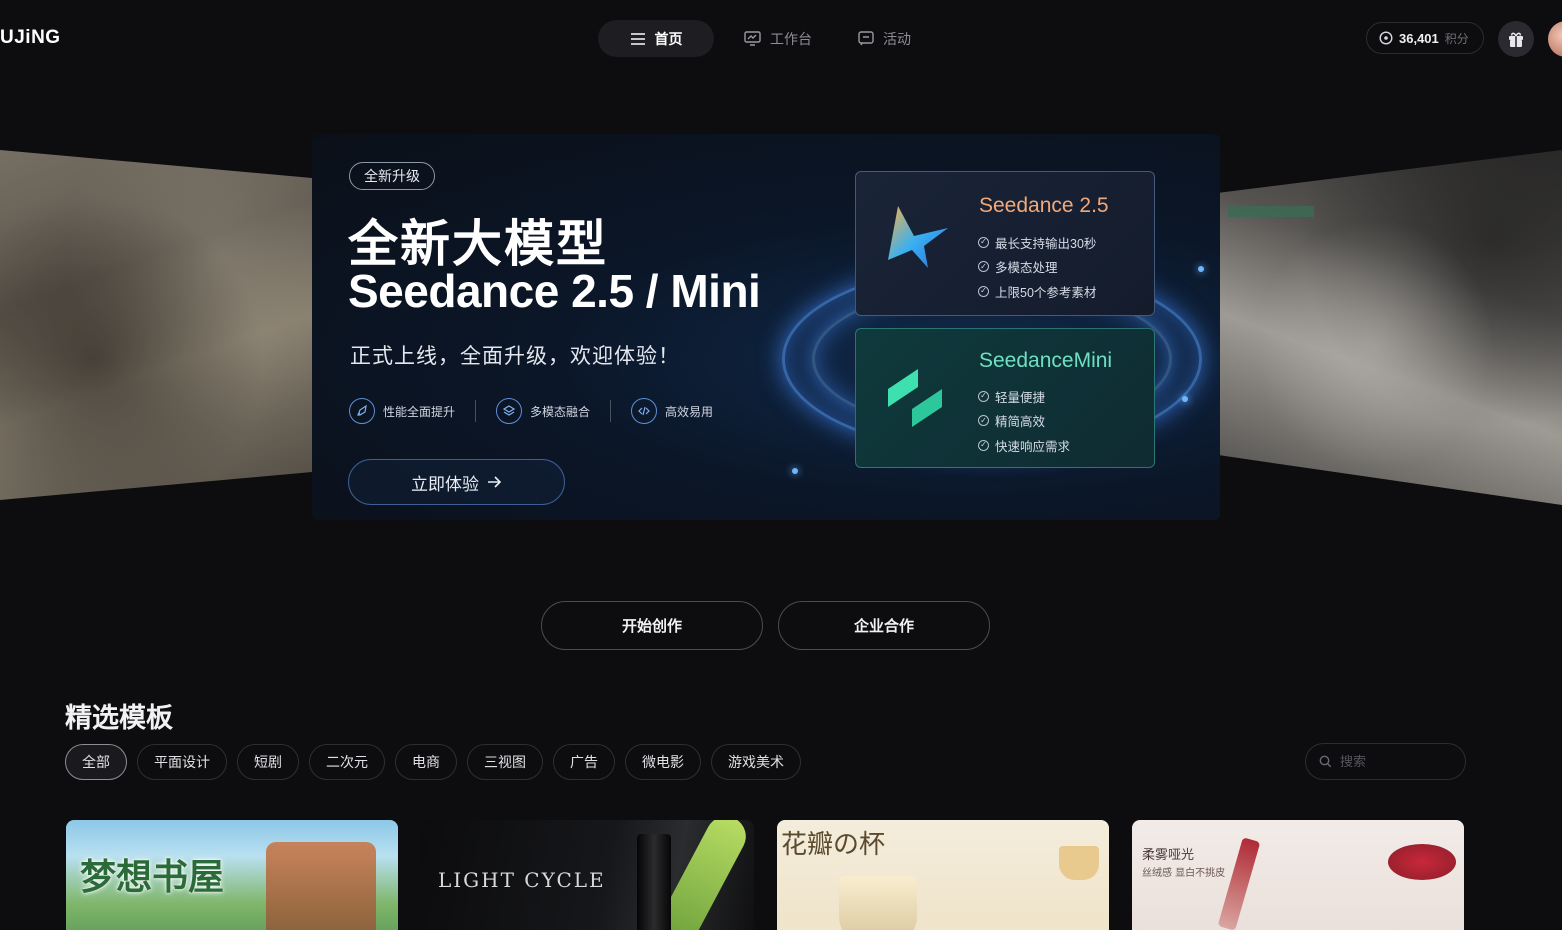 The image size is (1562, 930). Describe the element at coordinates (833, 845) in the screenshot. I see `template-title: 花瓣の杯` at that location.